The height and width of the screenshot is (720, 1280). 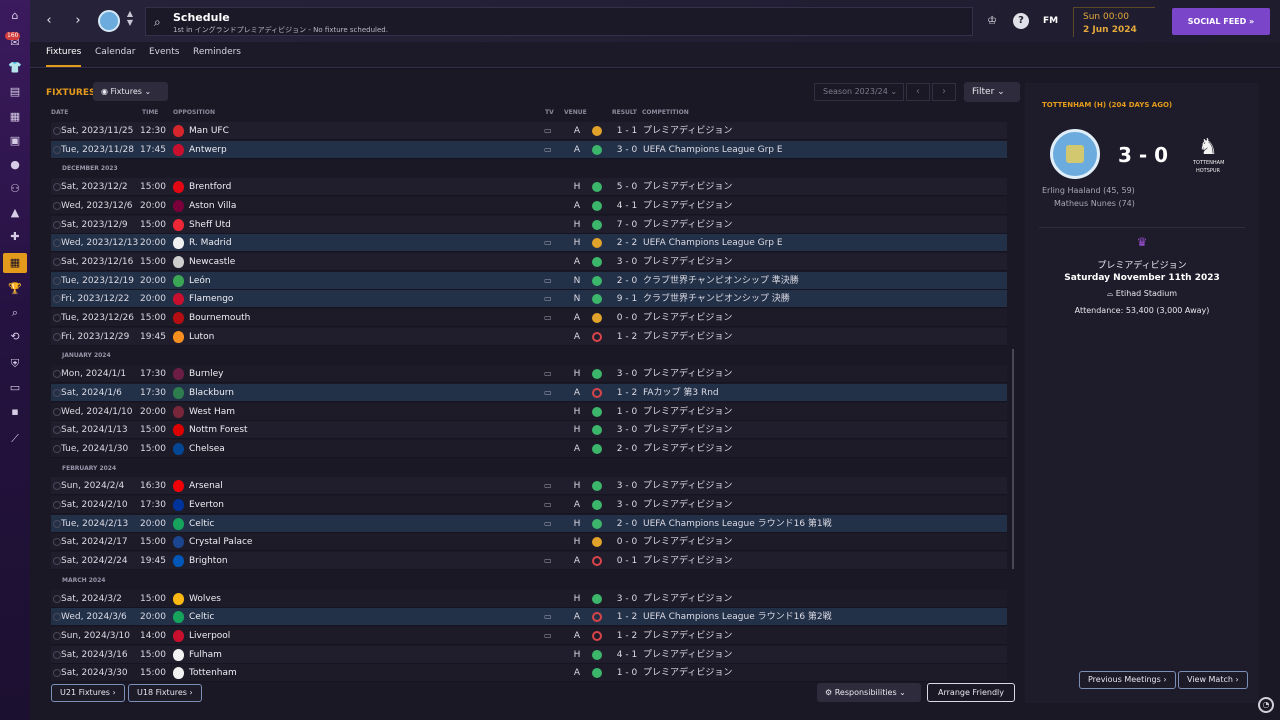 What do you see at coordinates (992, 21) in the screenshot?
I see `sport-icon: ♔` at bounding box center [992, 21].